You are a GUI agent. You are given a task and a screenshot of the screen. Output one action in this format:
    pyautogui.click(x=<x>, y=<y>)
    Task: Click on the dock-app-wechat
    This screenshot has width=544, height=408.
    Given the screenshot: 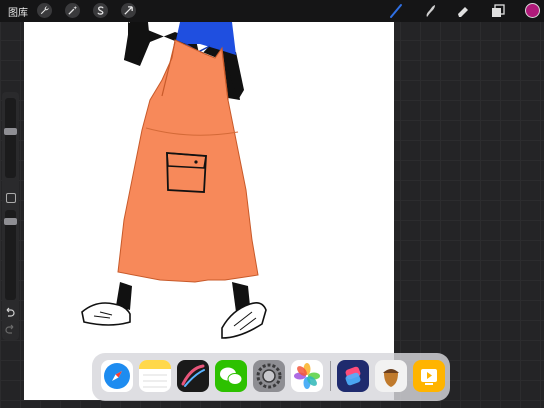 What is the action you would take?
    pyautogui.click(x=231, y=376)
    